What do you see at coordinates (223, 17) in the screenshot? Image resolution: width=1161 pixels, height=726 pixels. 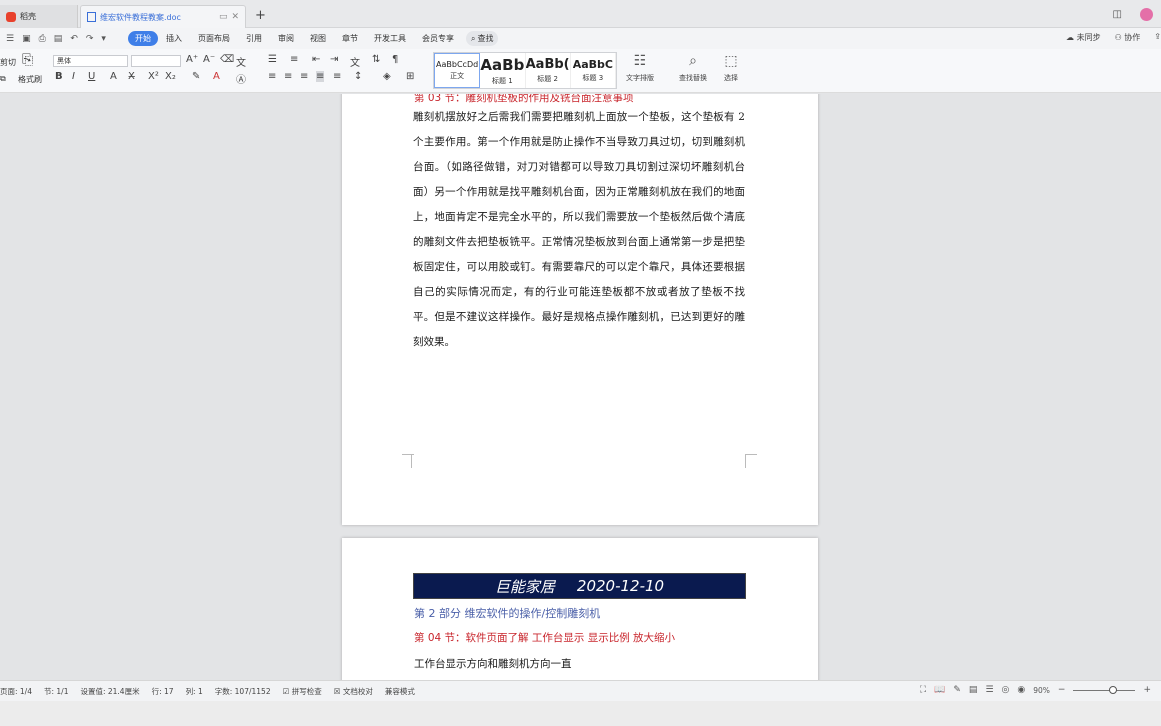 I see `restore-icon: ▭` at bounding box center [223, 17].